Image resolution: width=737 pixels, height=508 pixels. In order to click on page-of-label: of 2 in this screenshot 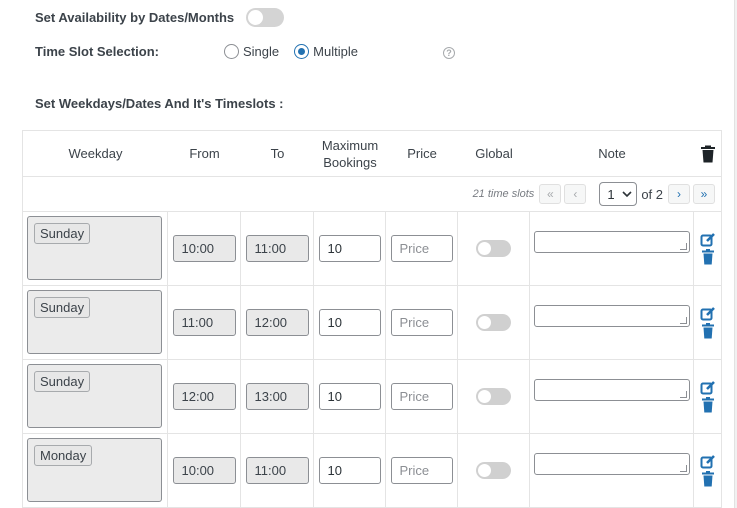, I will do `click(652, 194)`.